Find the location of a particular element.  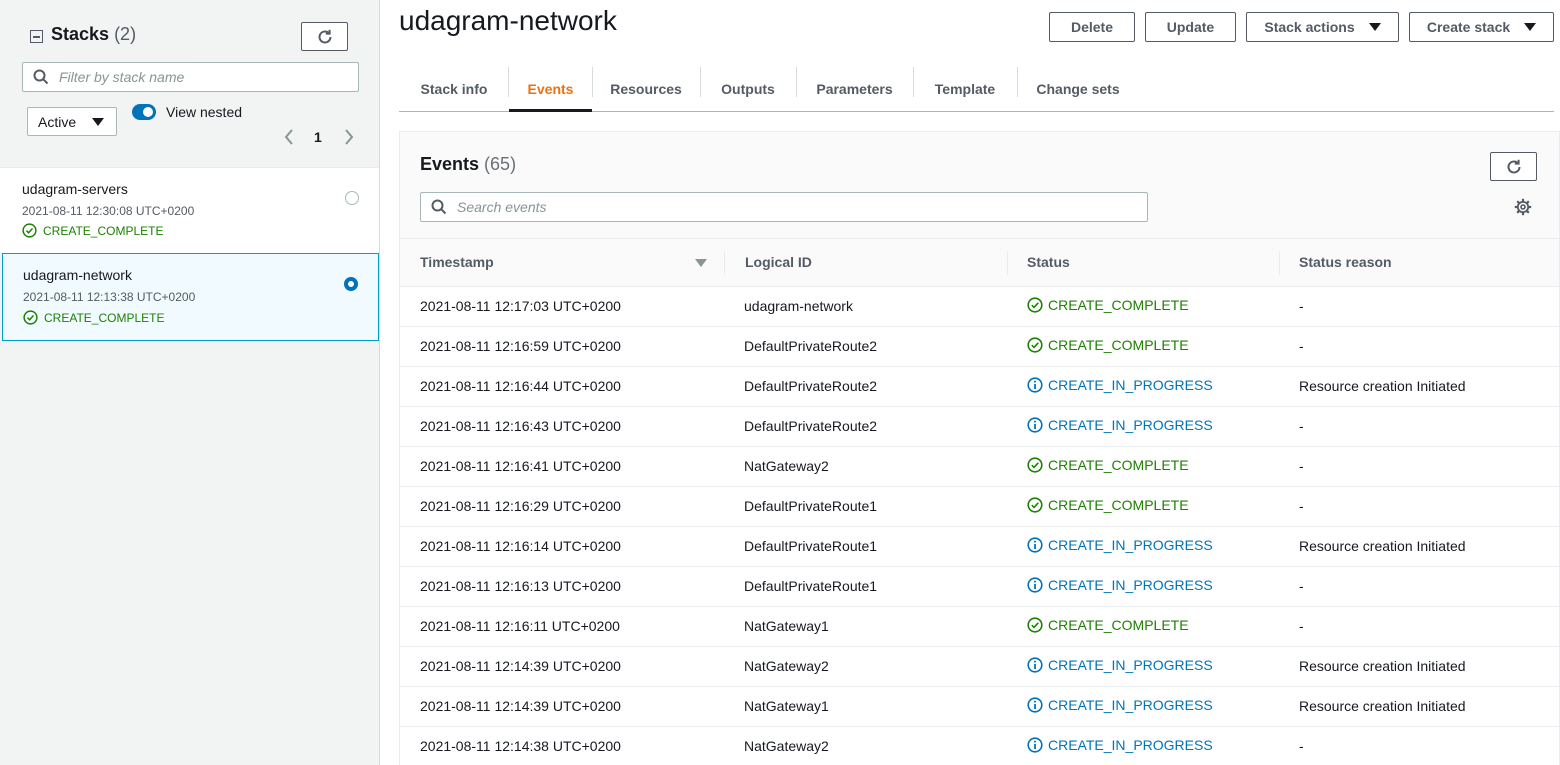

event-timestamp: 2021-08-11 12:16:41 UTC+0200 is located at coordinates (520, 466).